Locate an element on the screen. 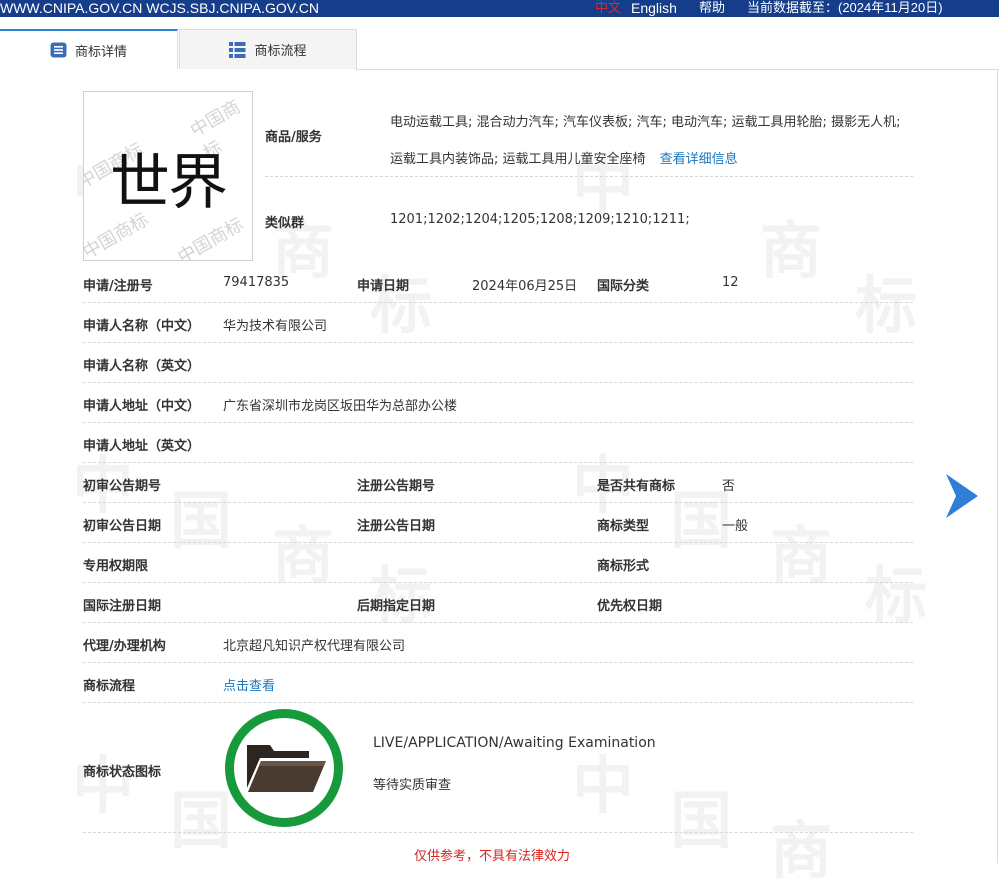 This screenshot has height=890, width=999. shared-mark-label: 是否共有商标 is located at coordinates (636, 486).